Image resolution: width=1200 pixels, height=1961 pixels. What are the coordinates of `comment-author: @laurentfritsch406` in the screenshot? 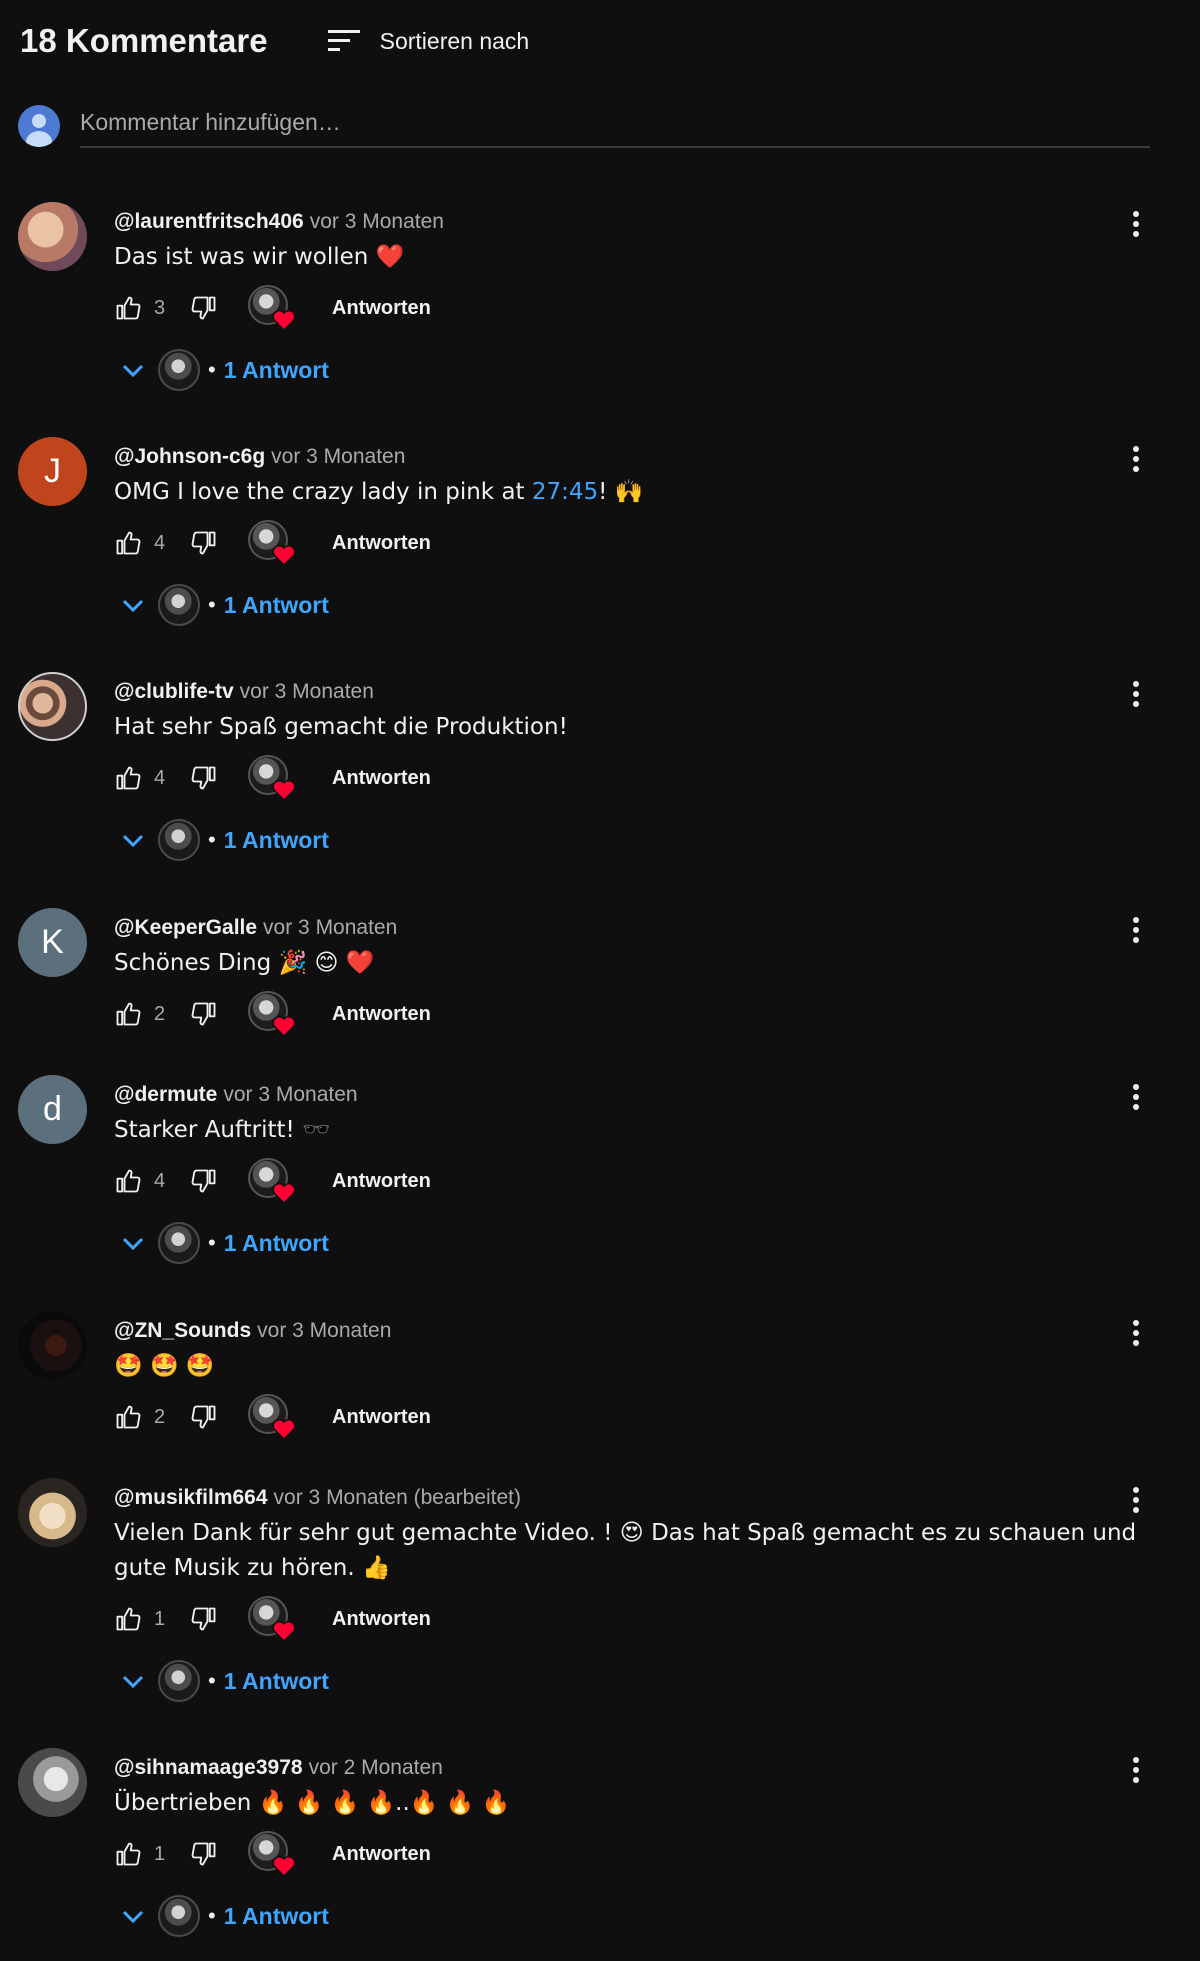 It's located at (209, 221).